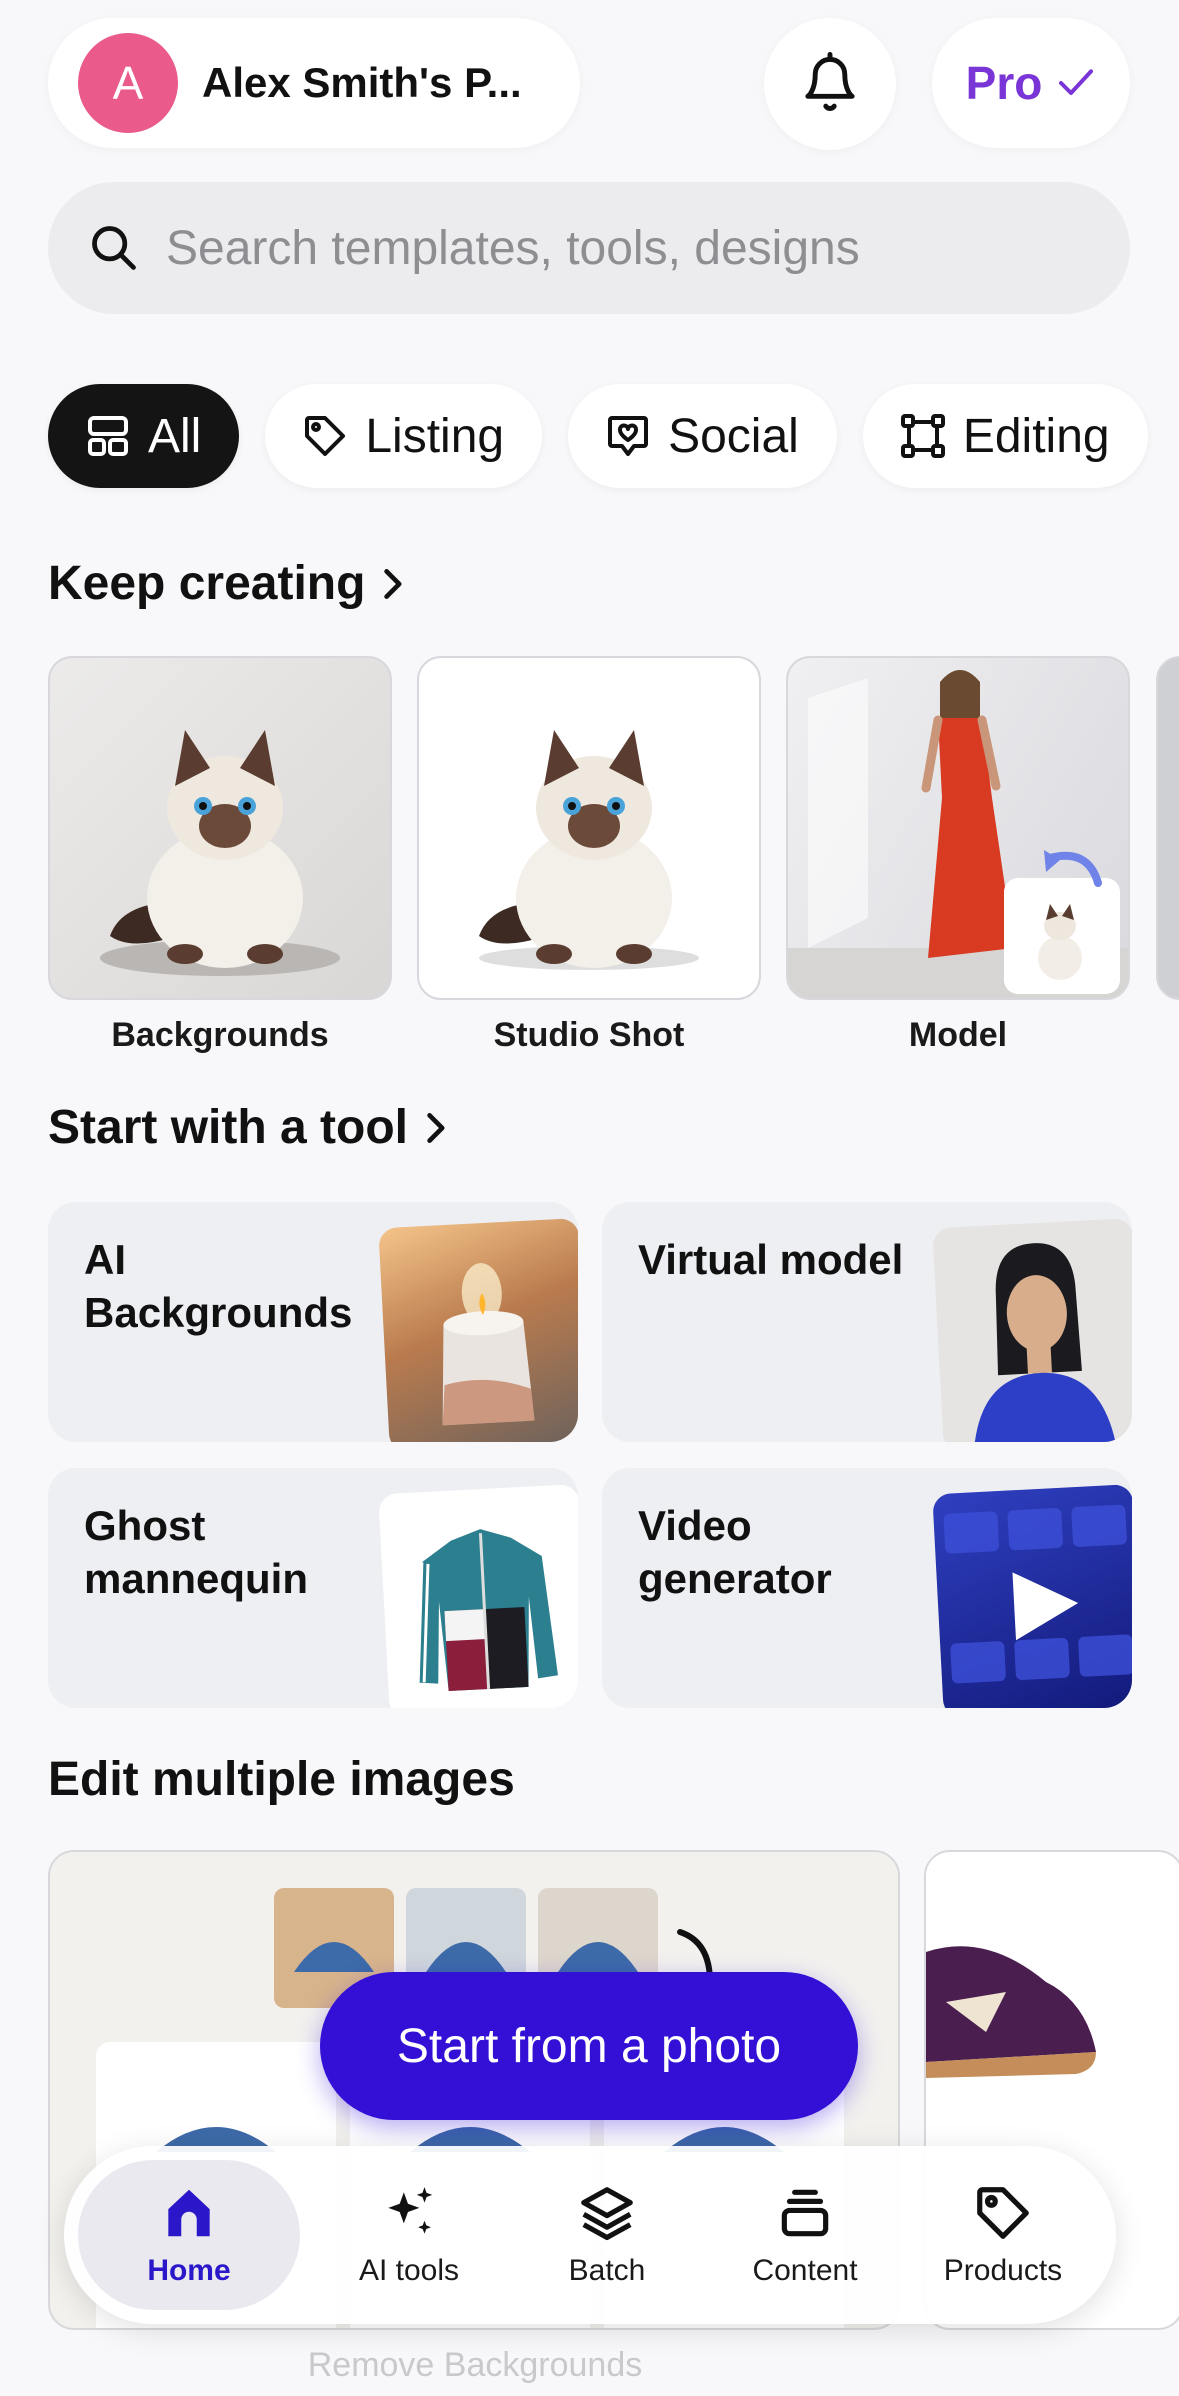 This screenshot has width=1179, height=2396. What do you see at coordinates (1004, 83) in the screenshot?
I see `pro-label: Pro` at bounding box center [1004, 83].